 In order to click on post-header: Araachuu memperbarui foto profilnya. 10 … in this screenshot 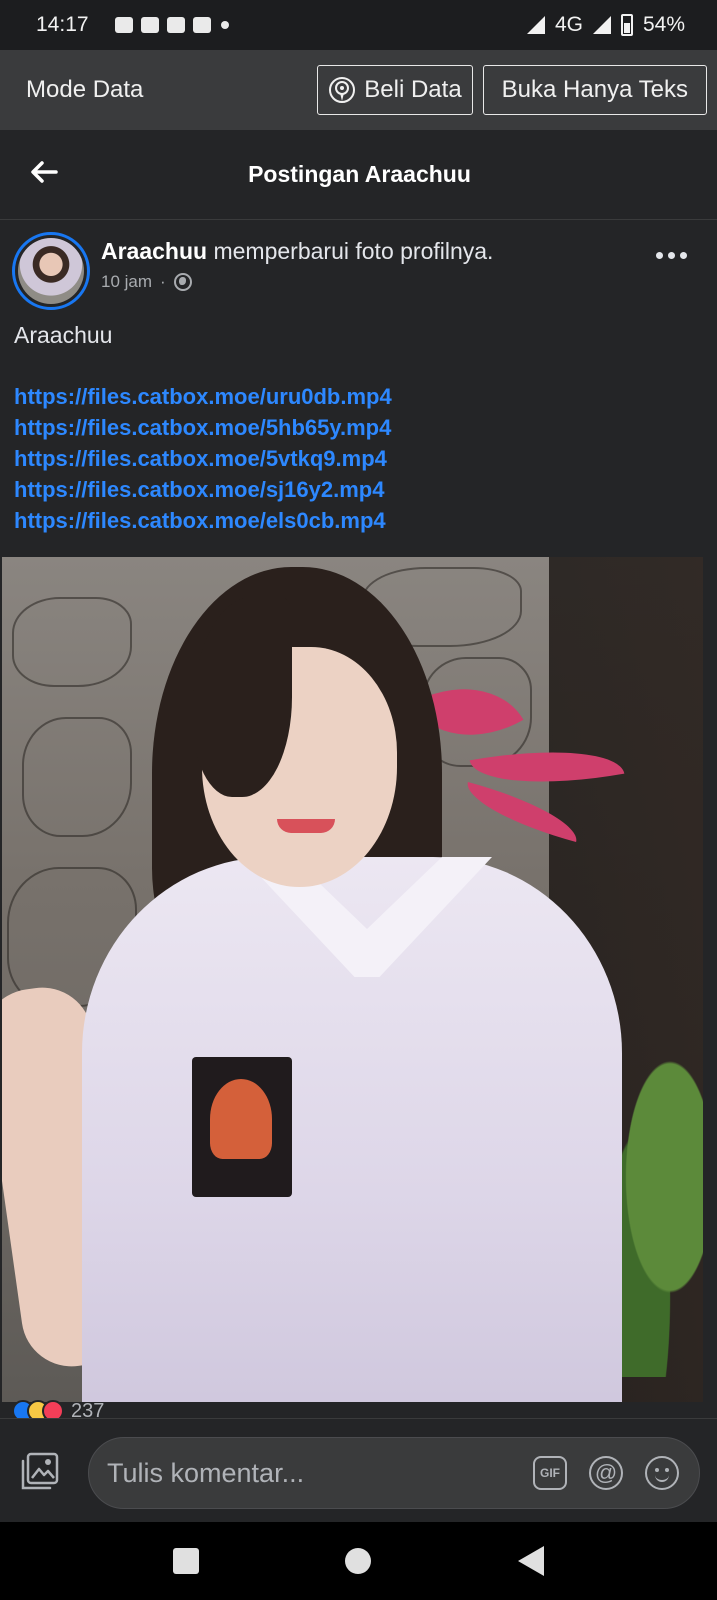, I will do `click(358, 267)`.